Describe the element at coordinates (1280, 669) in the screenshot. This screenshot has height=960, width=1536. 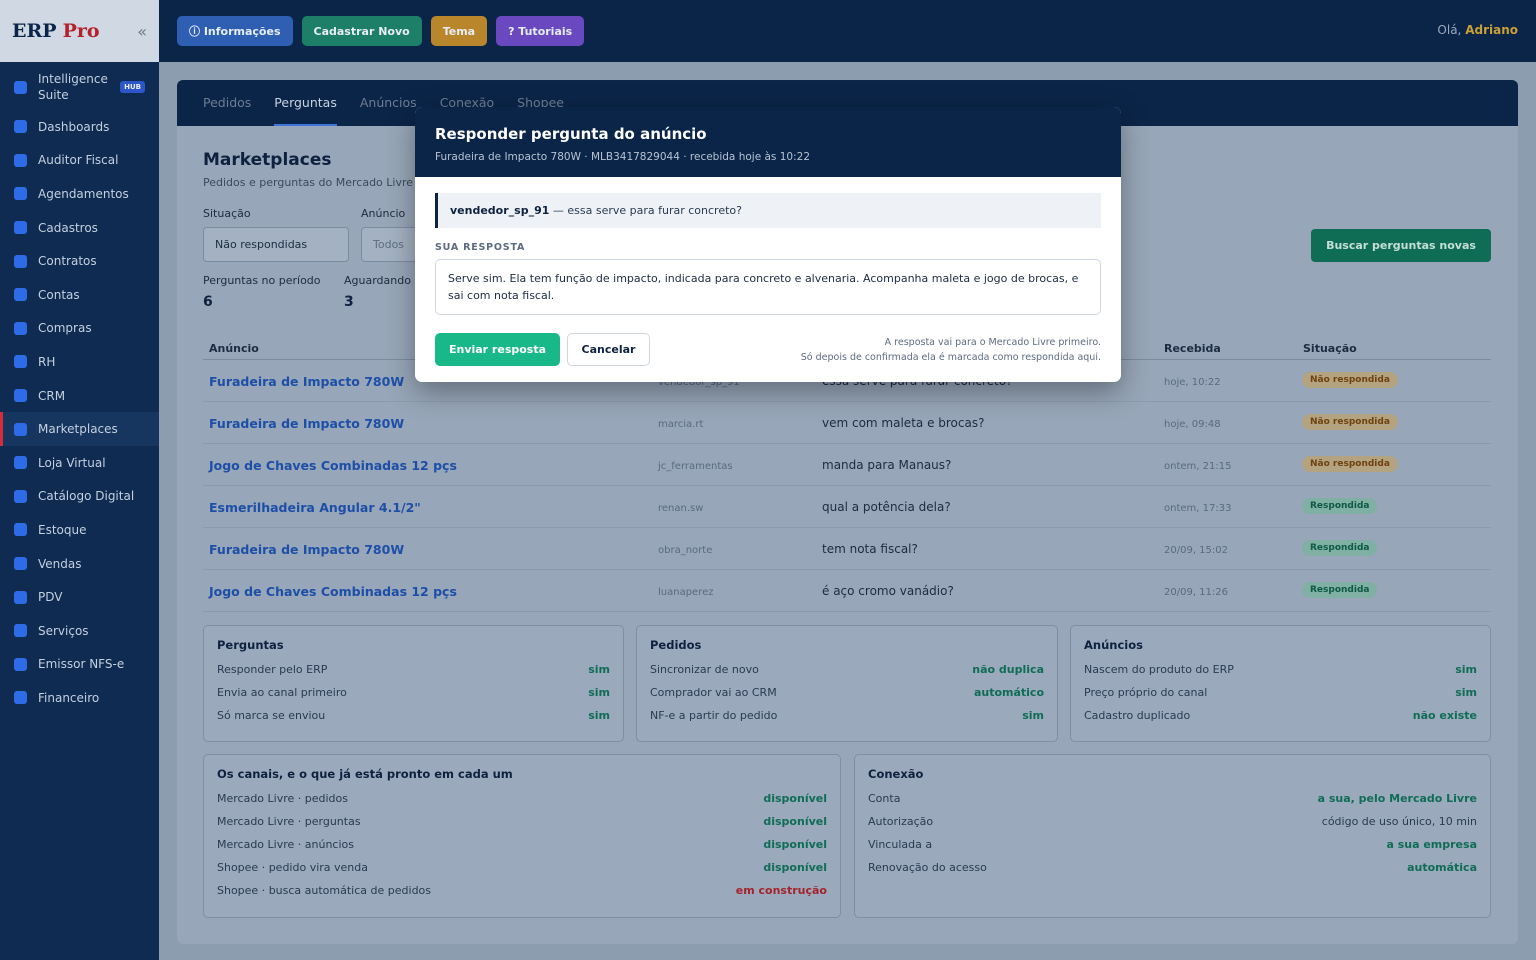
I see `info-row: Nascem do produto do ERP sim` at that location.